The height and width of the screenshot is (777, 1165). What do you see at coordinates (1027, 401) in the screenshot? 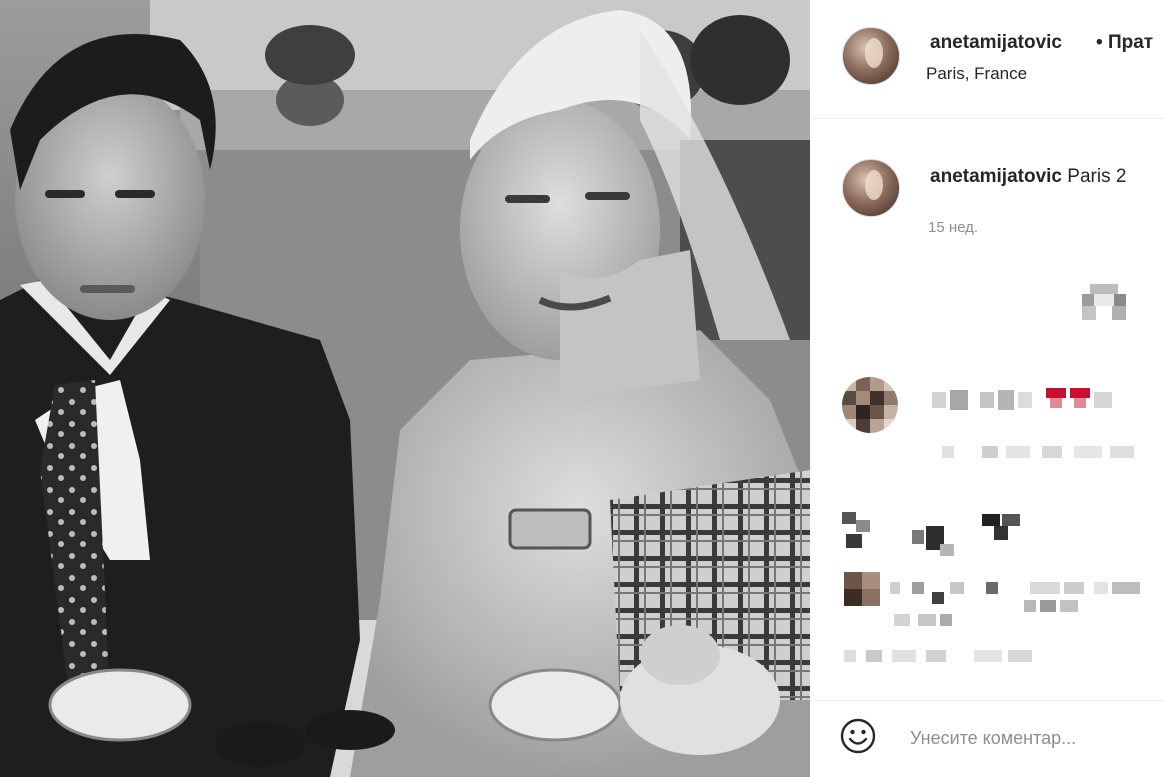
I see `censored-comment-text` at bounding box center [1027, 401].